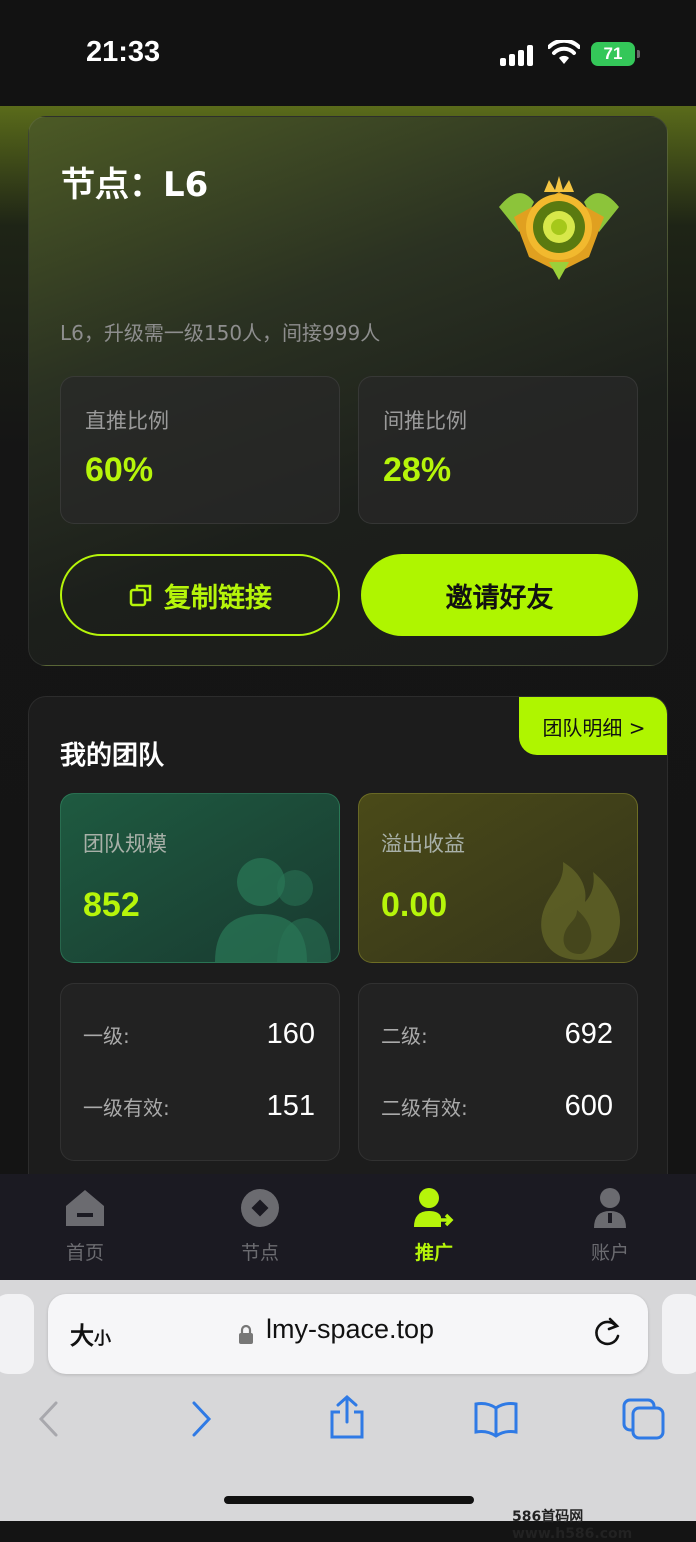 The width and height of the screenshot is (696, 1542). I want to click on team-size-value: 852, so click(111, 905).